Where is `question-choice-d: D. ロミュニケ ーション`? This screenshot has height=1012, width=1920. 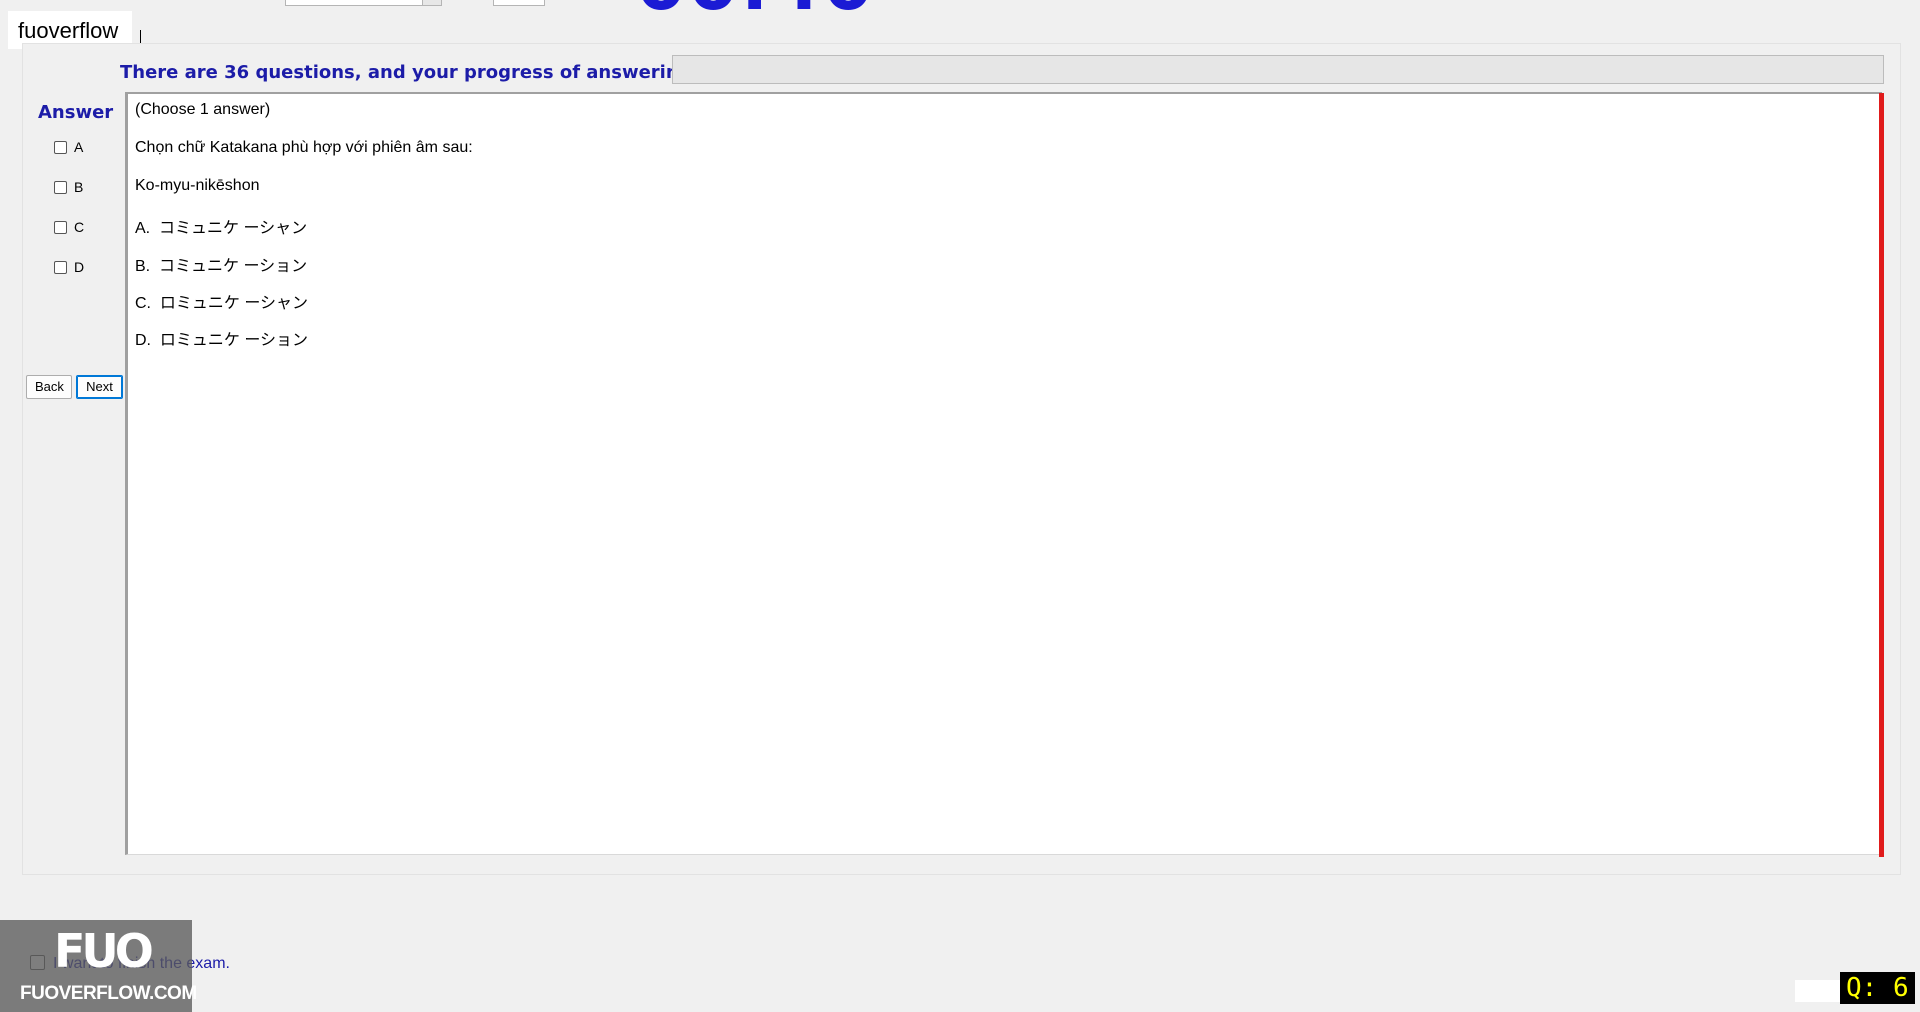
question-choice-d: D. ロミュニケ ーション is located at coordinates (222, 340).